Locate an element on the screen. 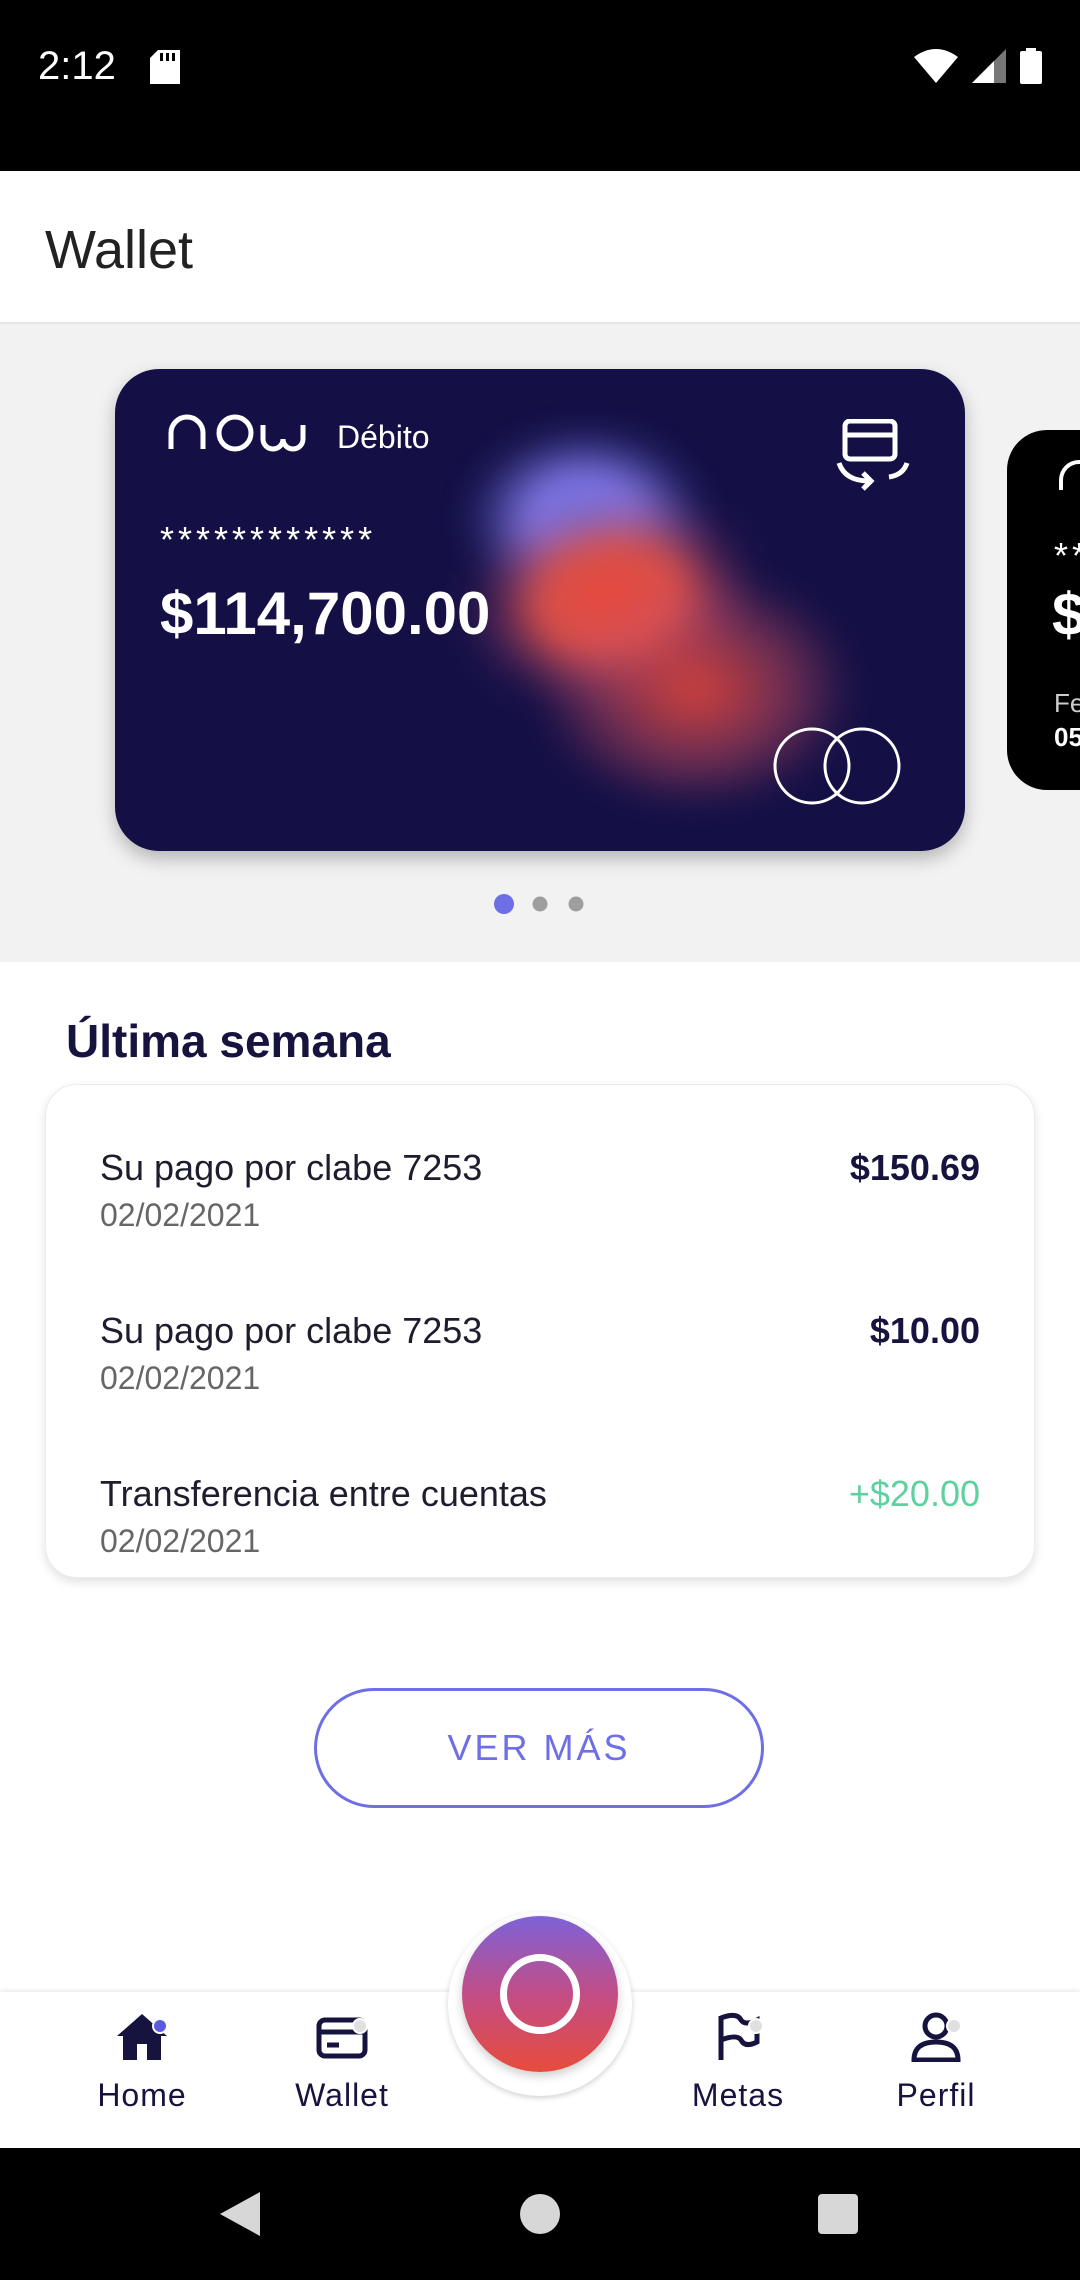  card-type-label: Débito is located at coordinates (383, 437).